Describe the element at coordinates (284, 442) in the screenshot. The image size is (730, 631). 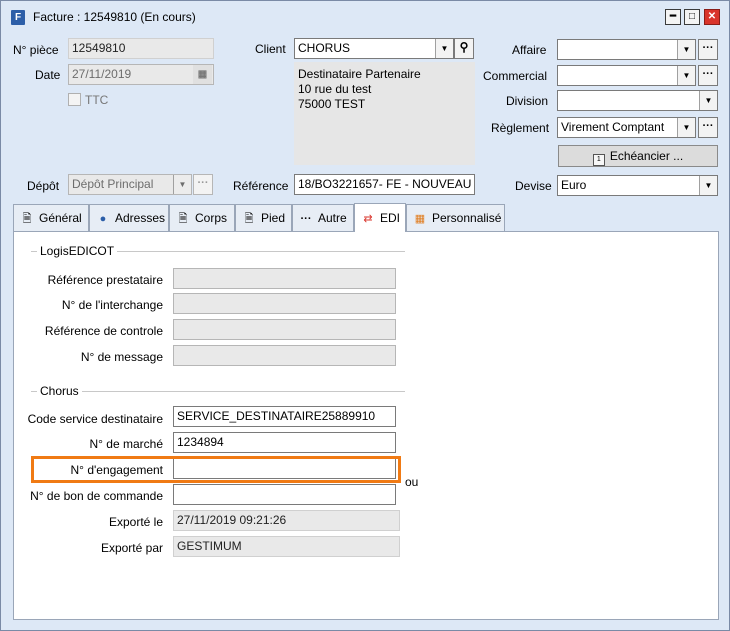
I see `marche-input: 1234894` at that location.